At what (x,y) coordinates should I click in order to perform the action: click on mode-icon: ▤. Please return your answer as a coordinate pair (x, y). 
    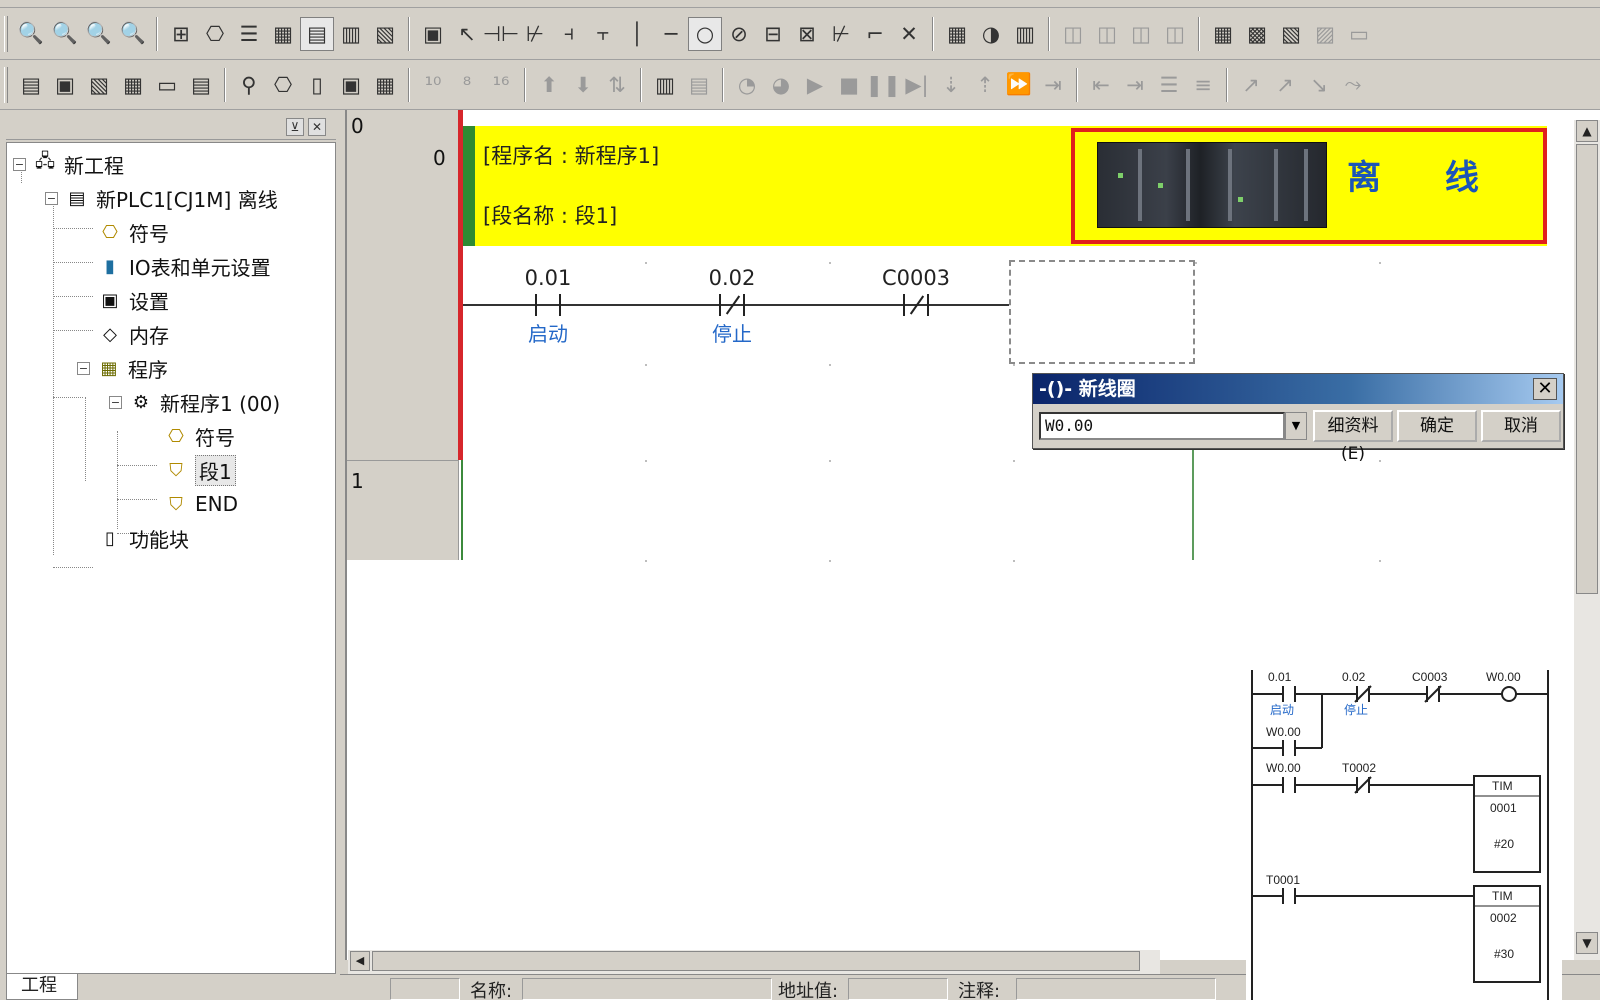
    Looking at the image, I should click on (699, 85).